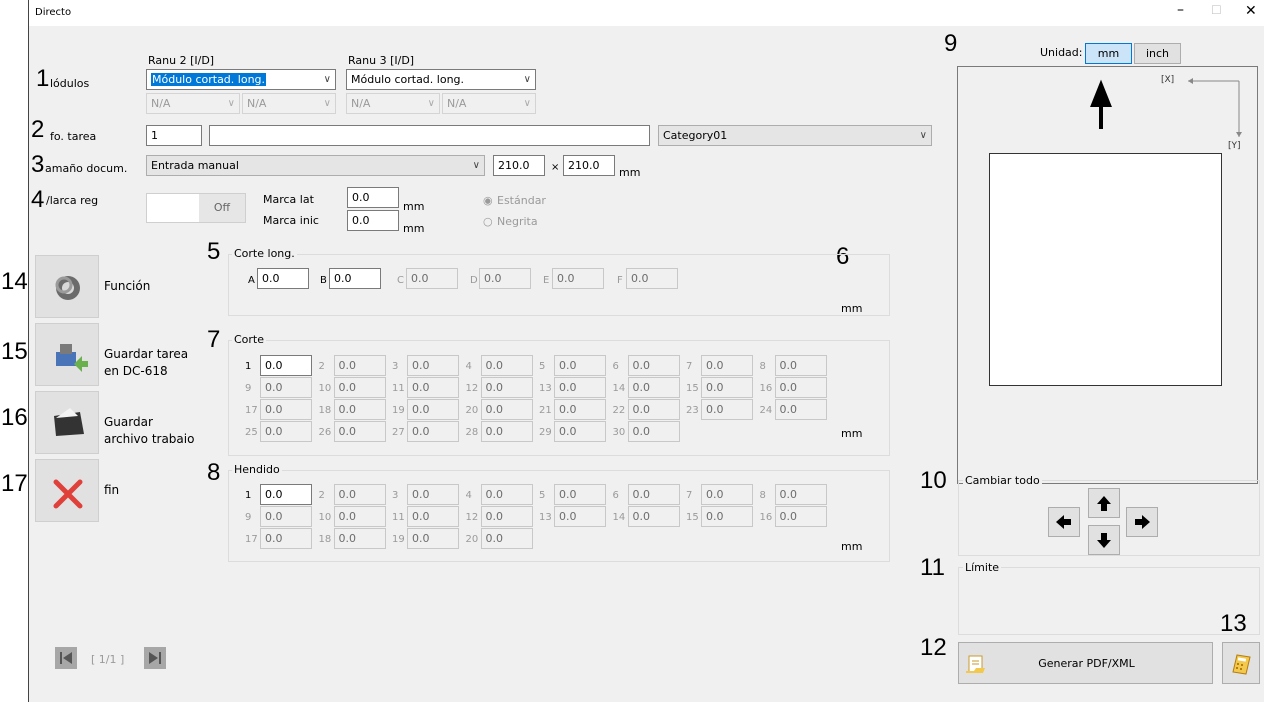  Describe the element at coordinates (800, 365) in the screenshot. I see `cut-input-8: 0.0` at that location.